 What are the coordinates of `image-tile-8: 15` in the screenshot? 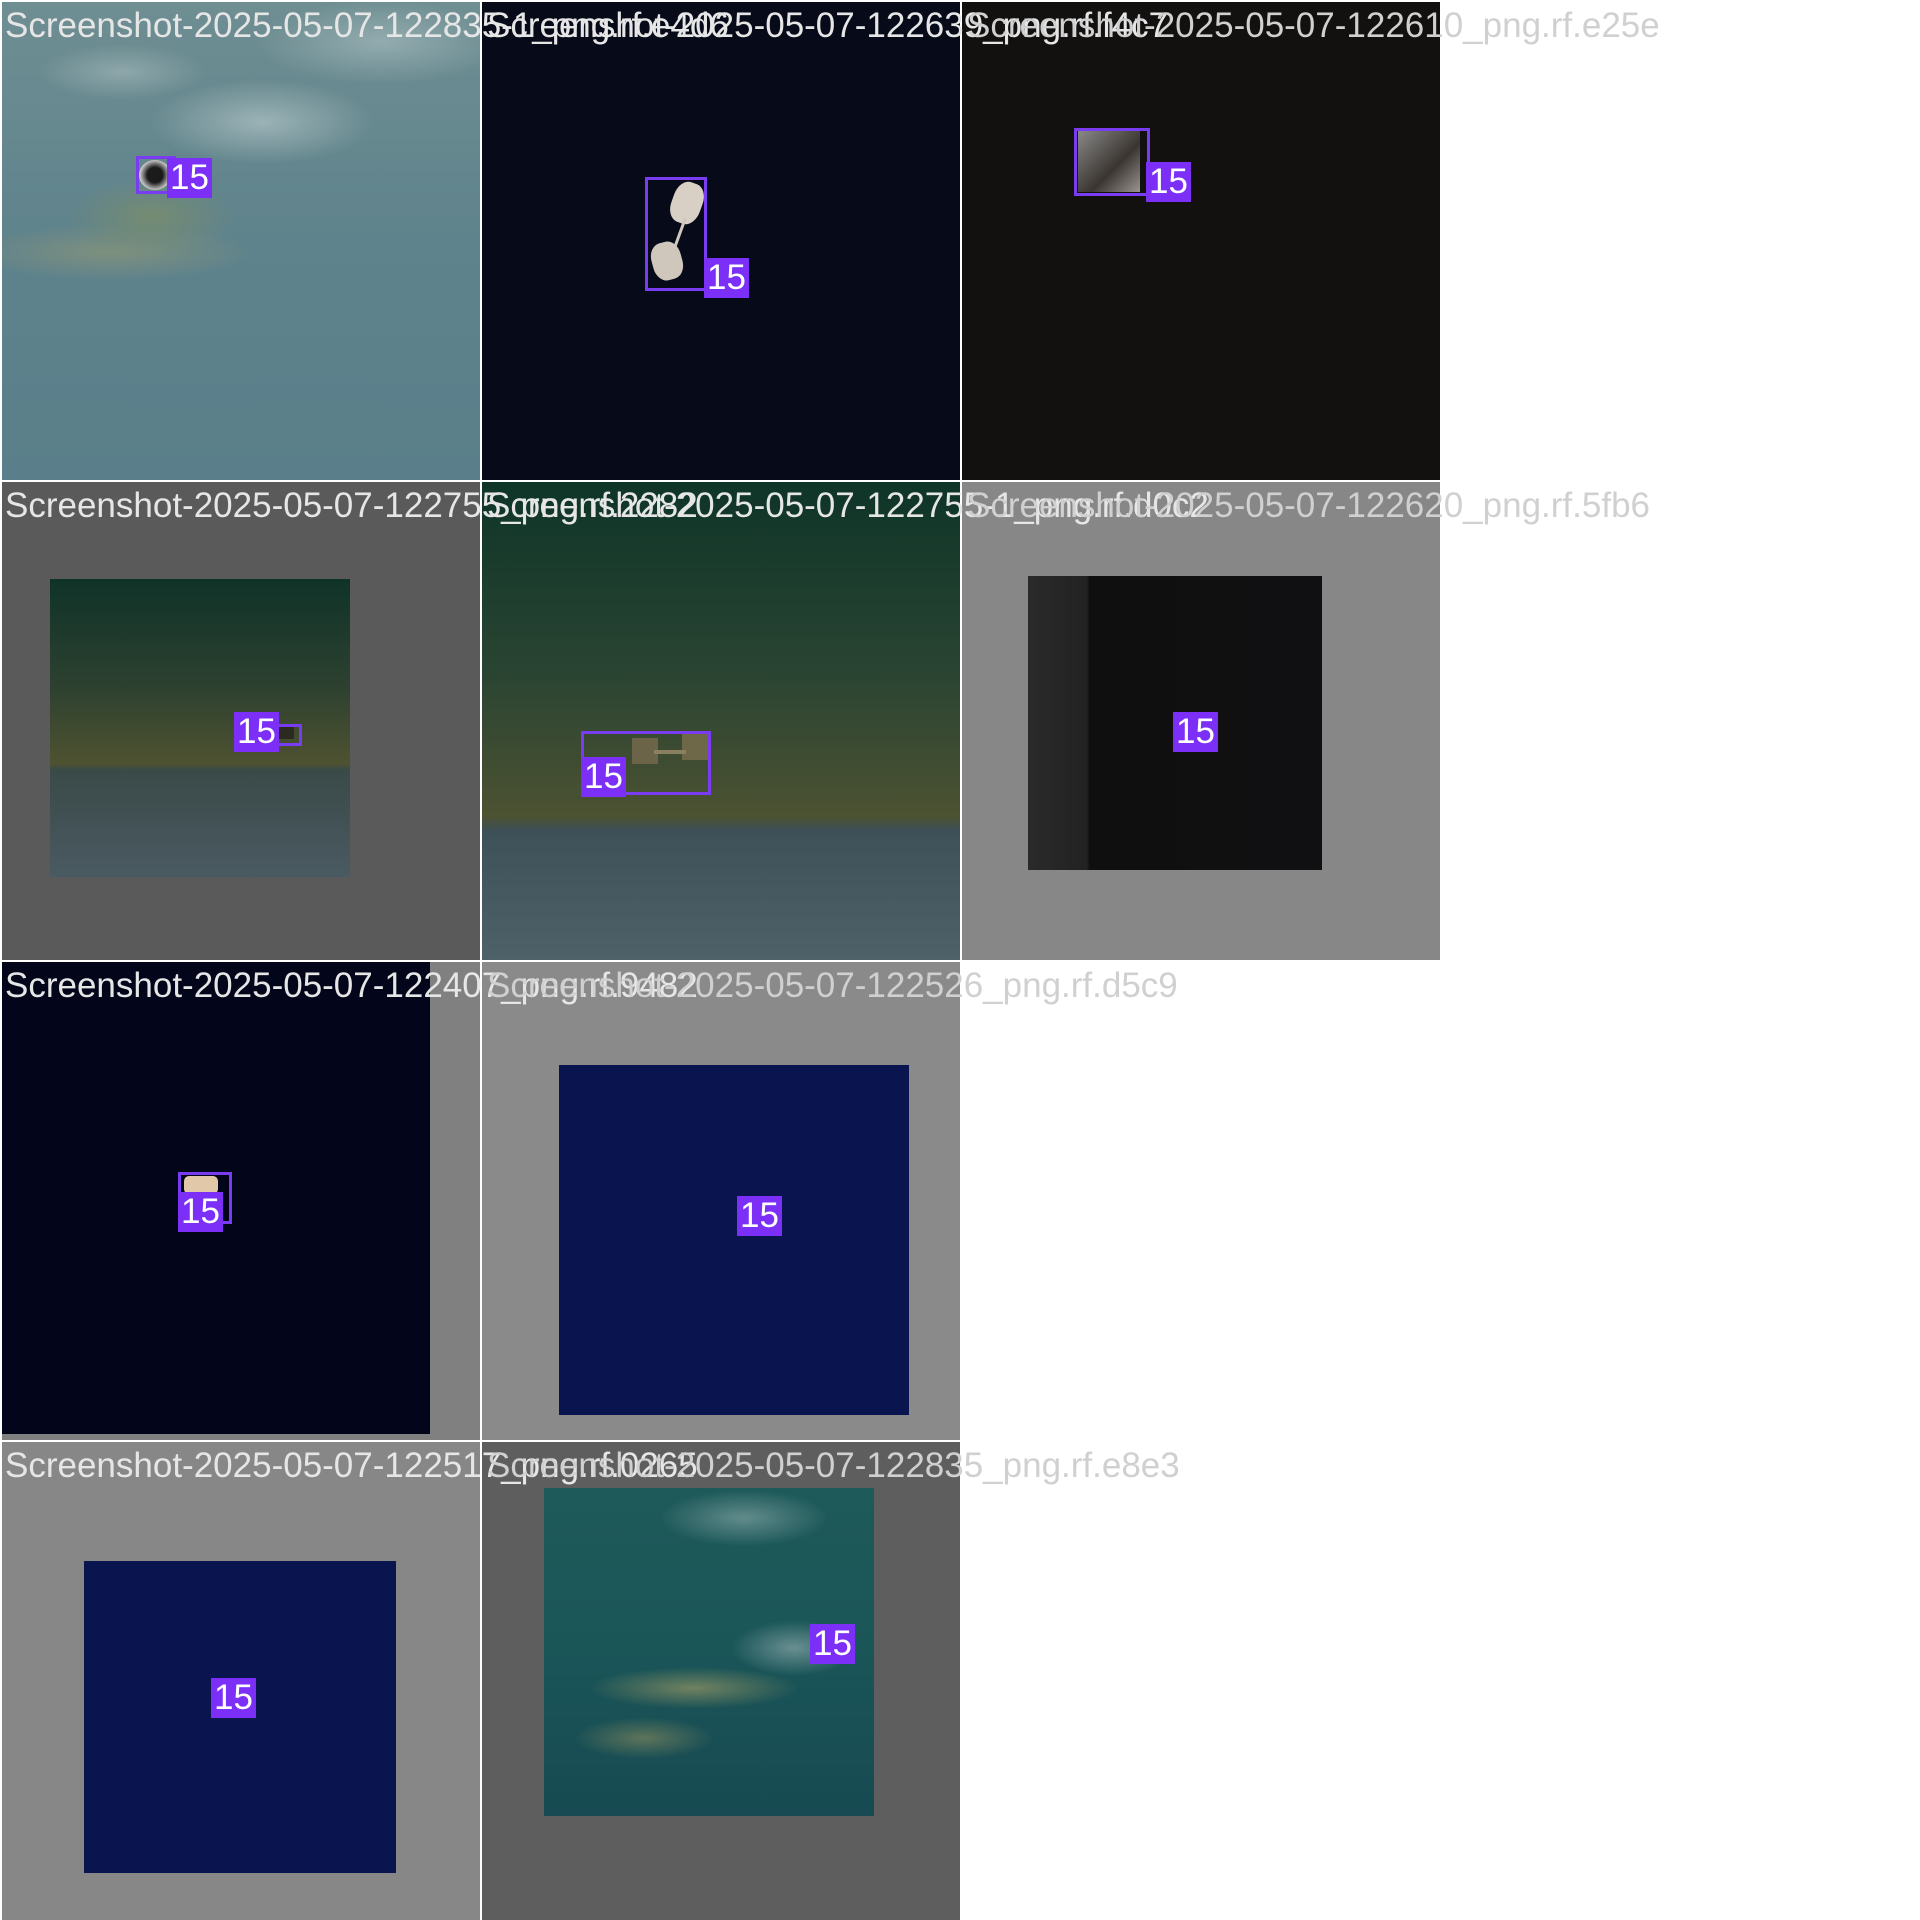 It's located at (721, 1201).